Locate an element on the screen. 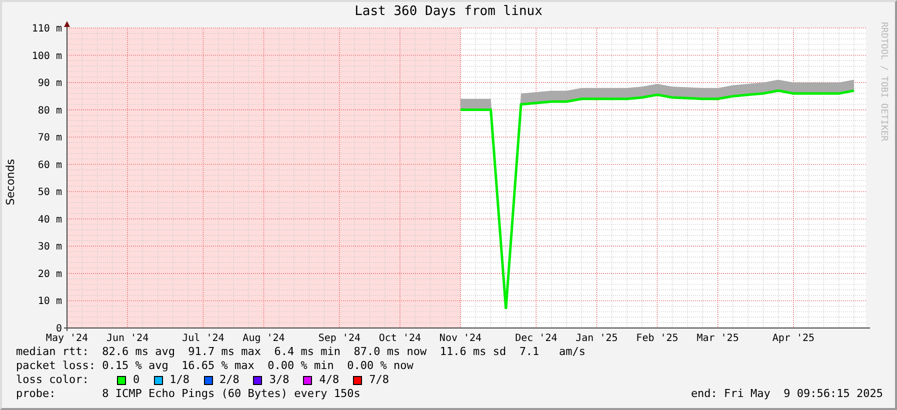  y-tick-label: 80 m is located at coordinates (50, 110).